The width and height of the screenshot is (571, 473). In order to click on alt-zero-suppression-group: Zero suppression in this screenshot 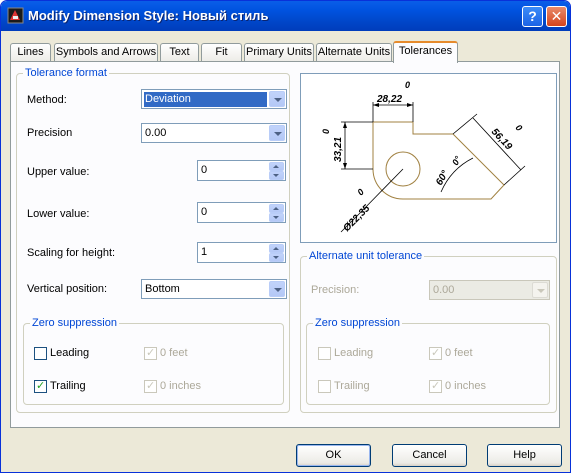, I will do `click(428, 361)`.